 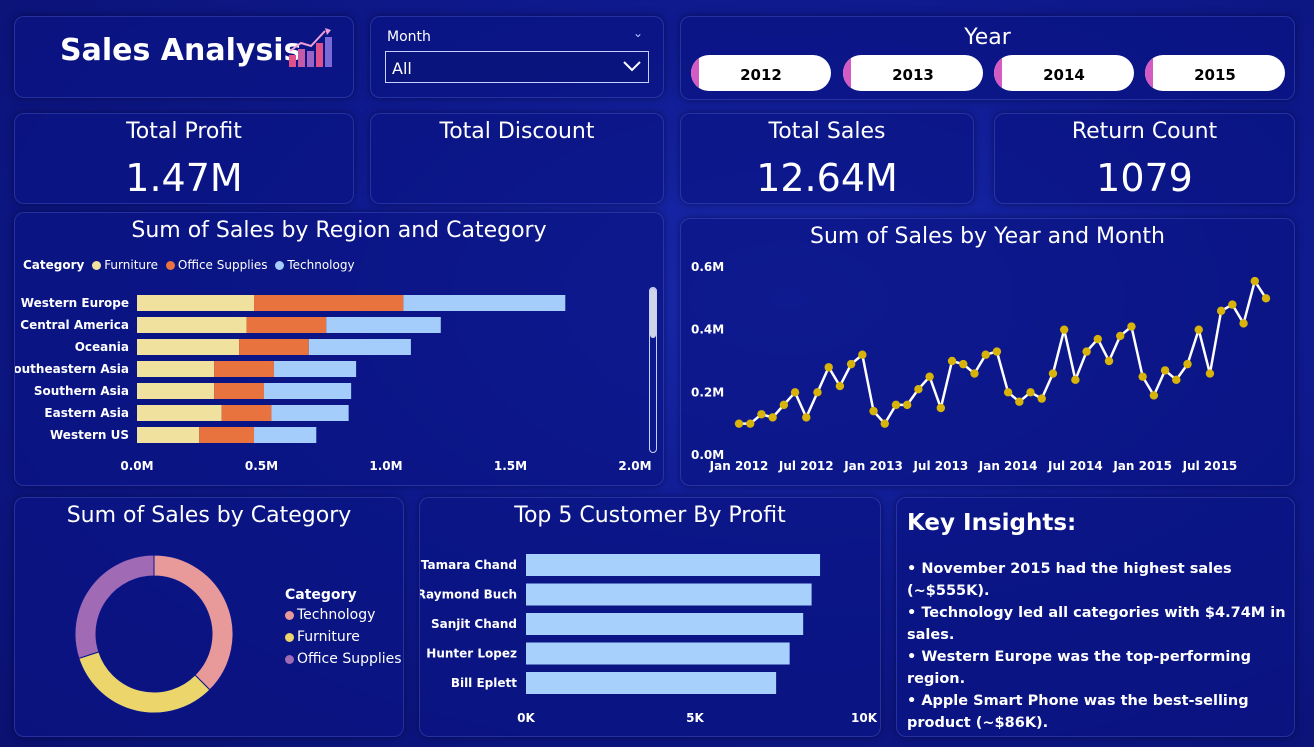 What do you see at coordinates (181, 50) in the screenshot?
I see `page-title: Sales Analysis` at bounding box center [181, 50].